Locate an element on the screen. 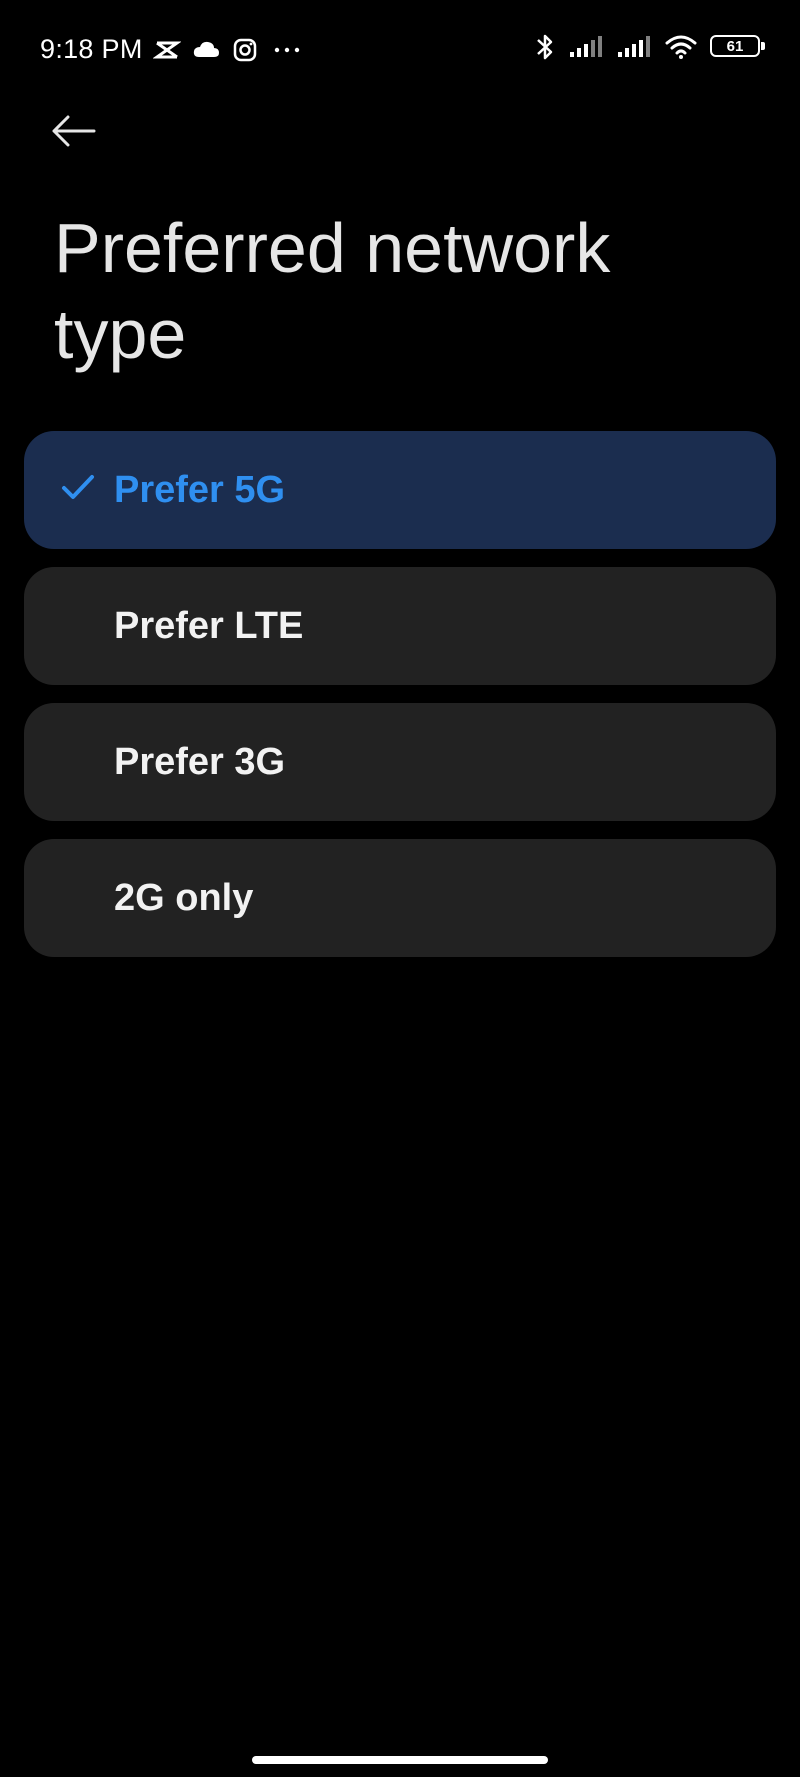 Image resolution: width=800 pixels, height=1777 pixels. option-prefer-3g: Prefer 3G is located at coordinates (400, 762).